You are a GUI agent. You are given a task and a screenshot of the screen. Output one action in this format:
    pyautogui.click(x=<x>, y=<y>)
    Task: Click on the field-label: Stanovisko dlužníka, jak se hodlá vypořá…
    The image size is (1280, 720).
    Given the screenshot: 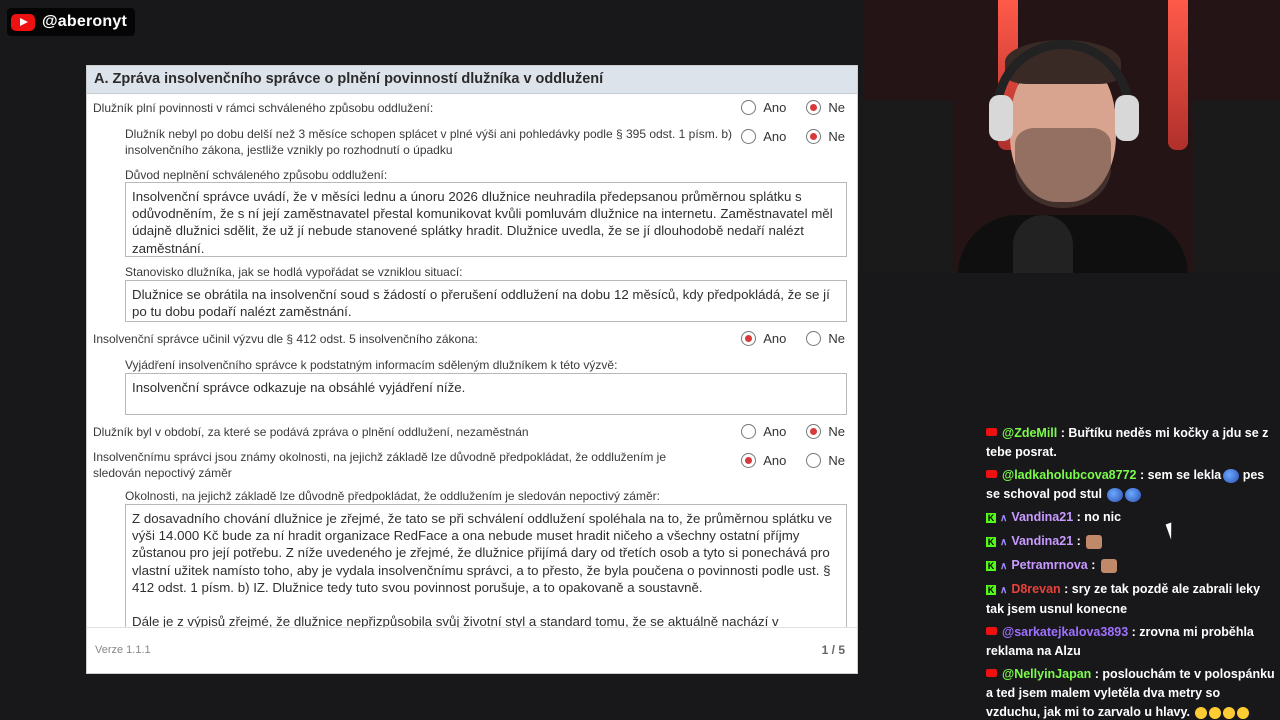 What is the action you would take?
    pyautogui.click(x=294, y=272)
    